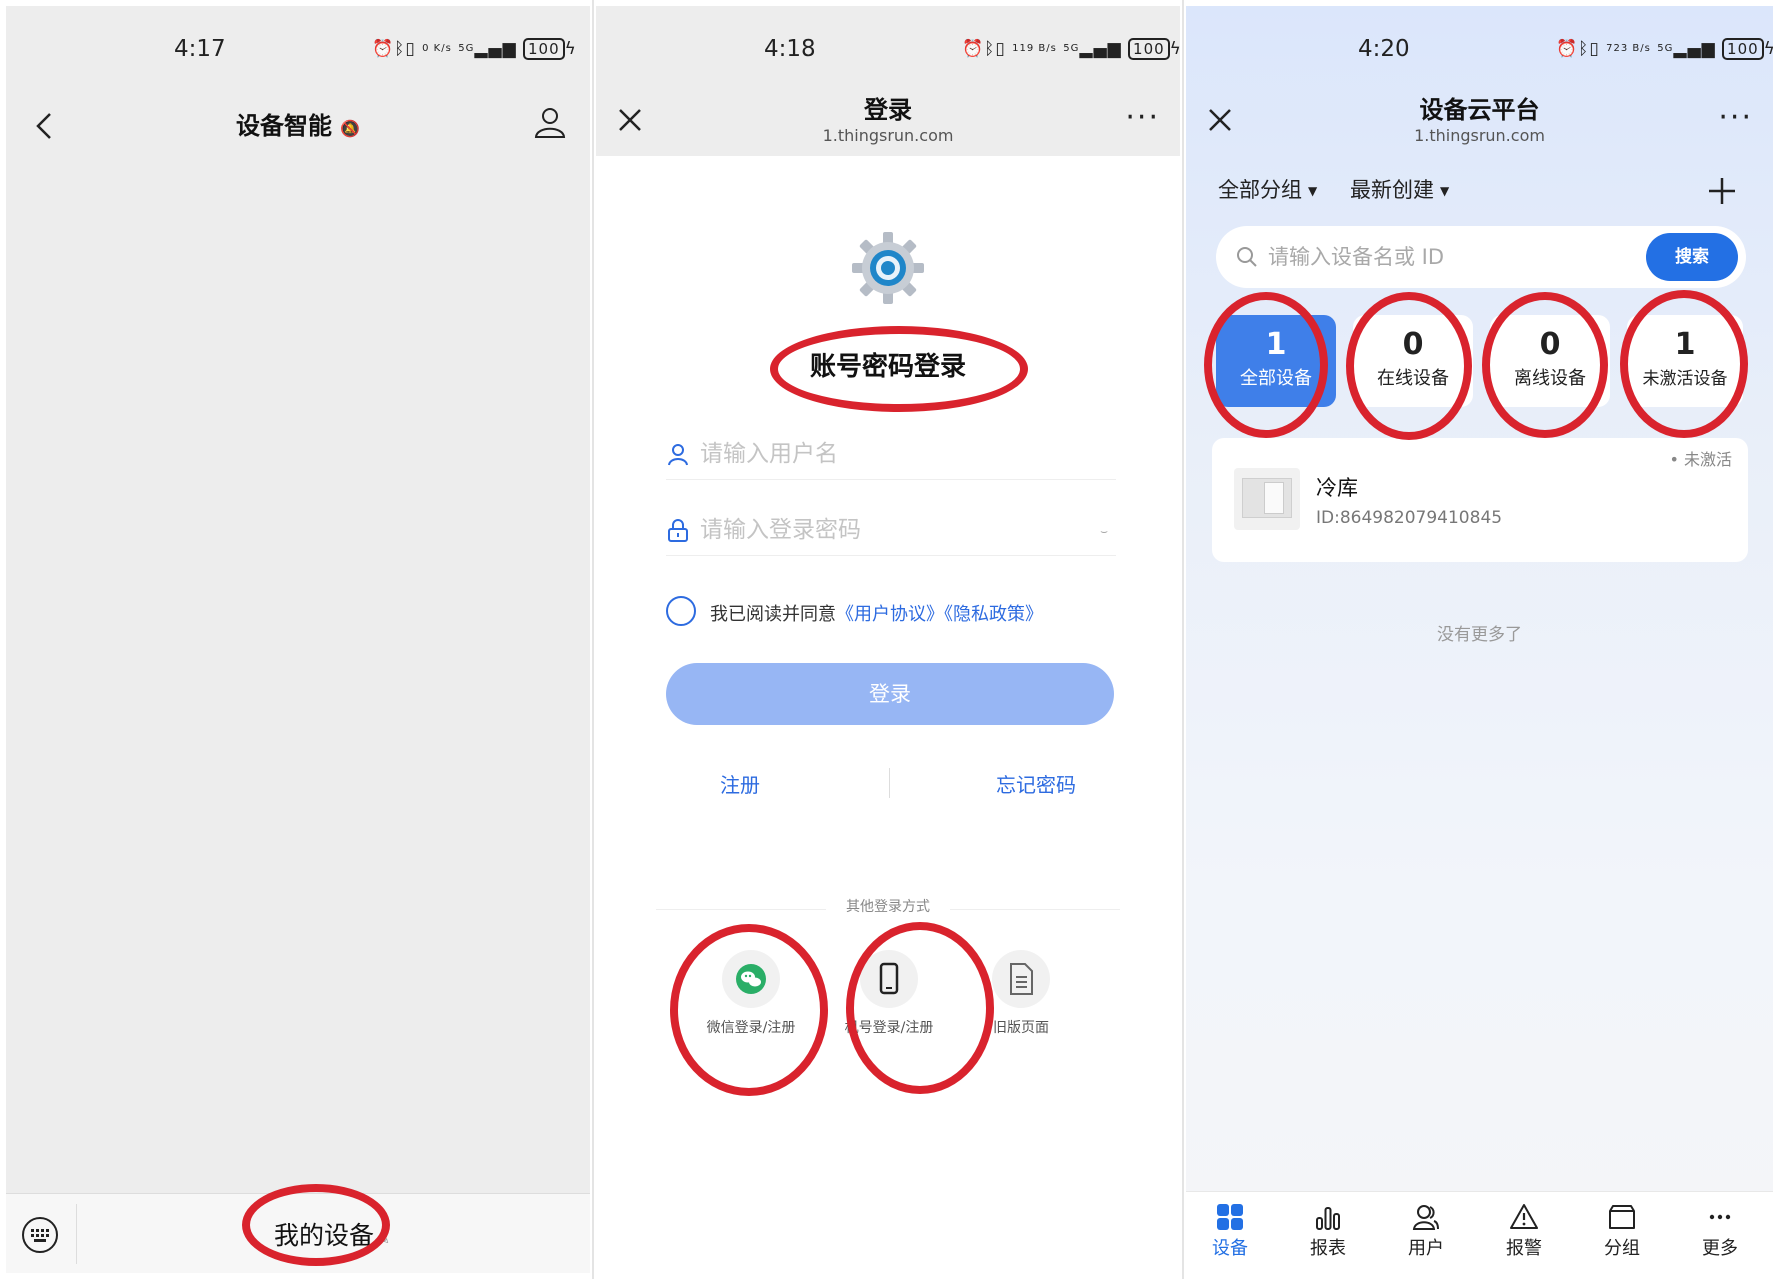 The image size is (1779, 1279). What do you see at coordinates (40, 1235) in the screenshot?
I see `keyboard-icon` at bounding box center [40, 1235].